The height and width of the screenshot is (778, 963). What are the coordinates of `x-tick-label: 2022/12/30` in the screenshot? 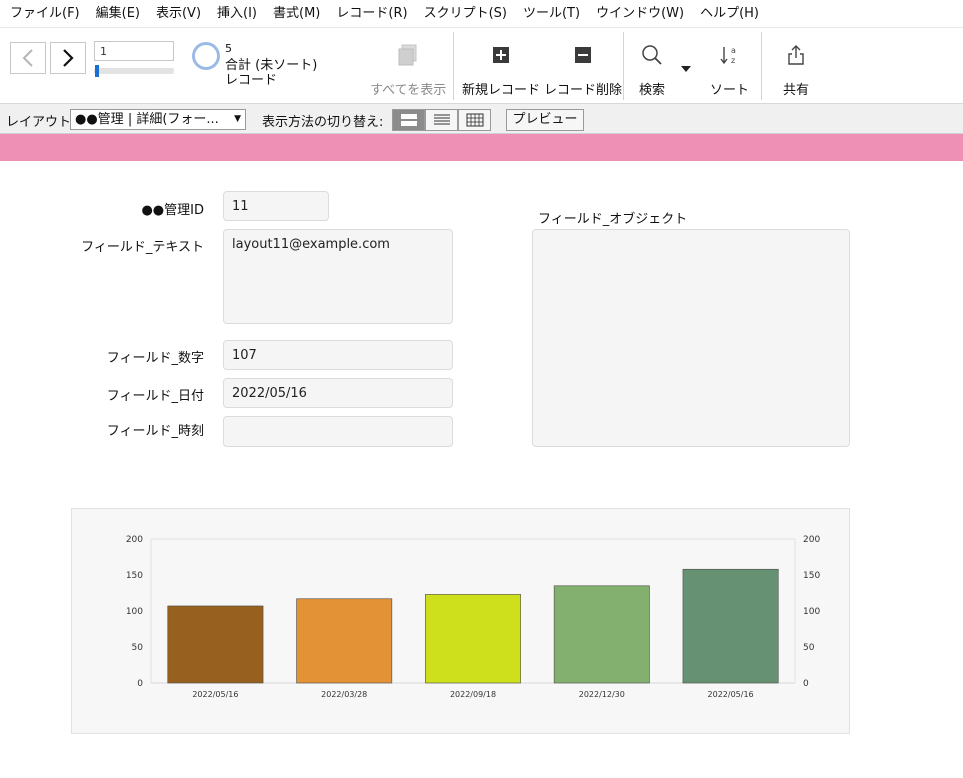 It's located at (602, 694).